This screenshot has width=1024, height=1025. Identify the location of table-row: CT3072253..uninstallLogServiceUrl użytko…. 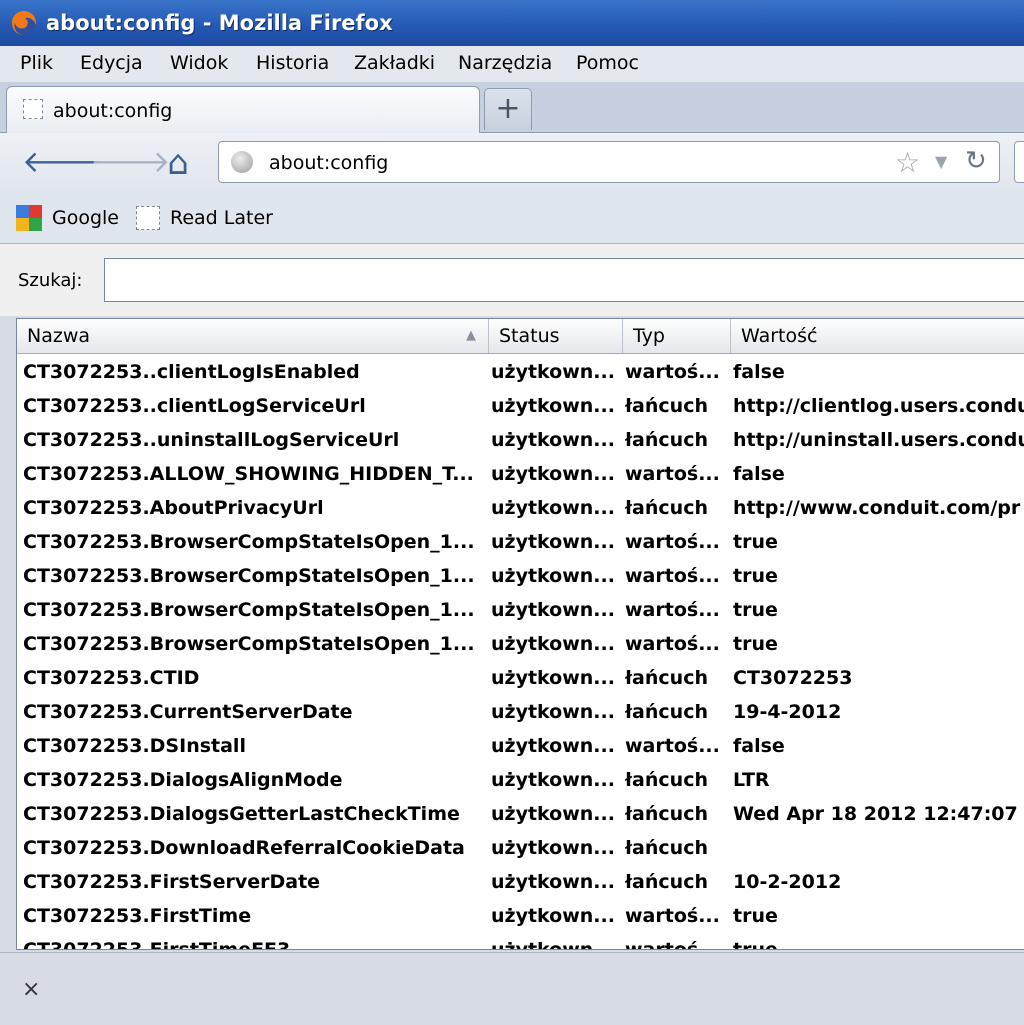
(520, 440).